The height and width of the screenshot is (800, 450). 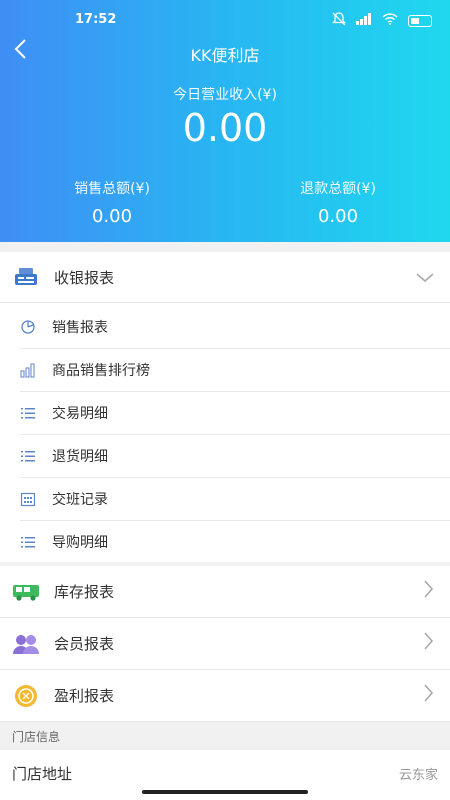 I want to click on mute-icon, so click(x=339, y=20).